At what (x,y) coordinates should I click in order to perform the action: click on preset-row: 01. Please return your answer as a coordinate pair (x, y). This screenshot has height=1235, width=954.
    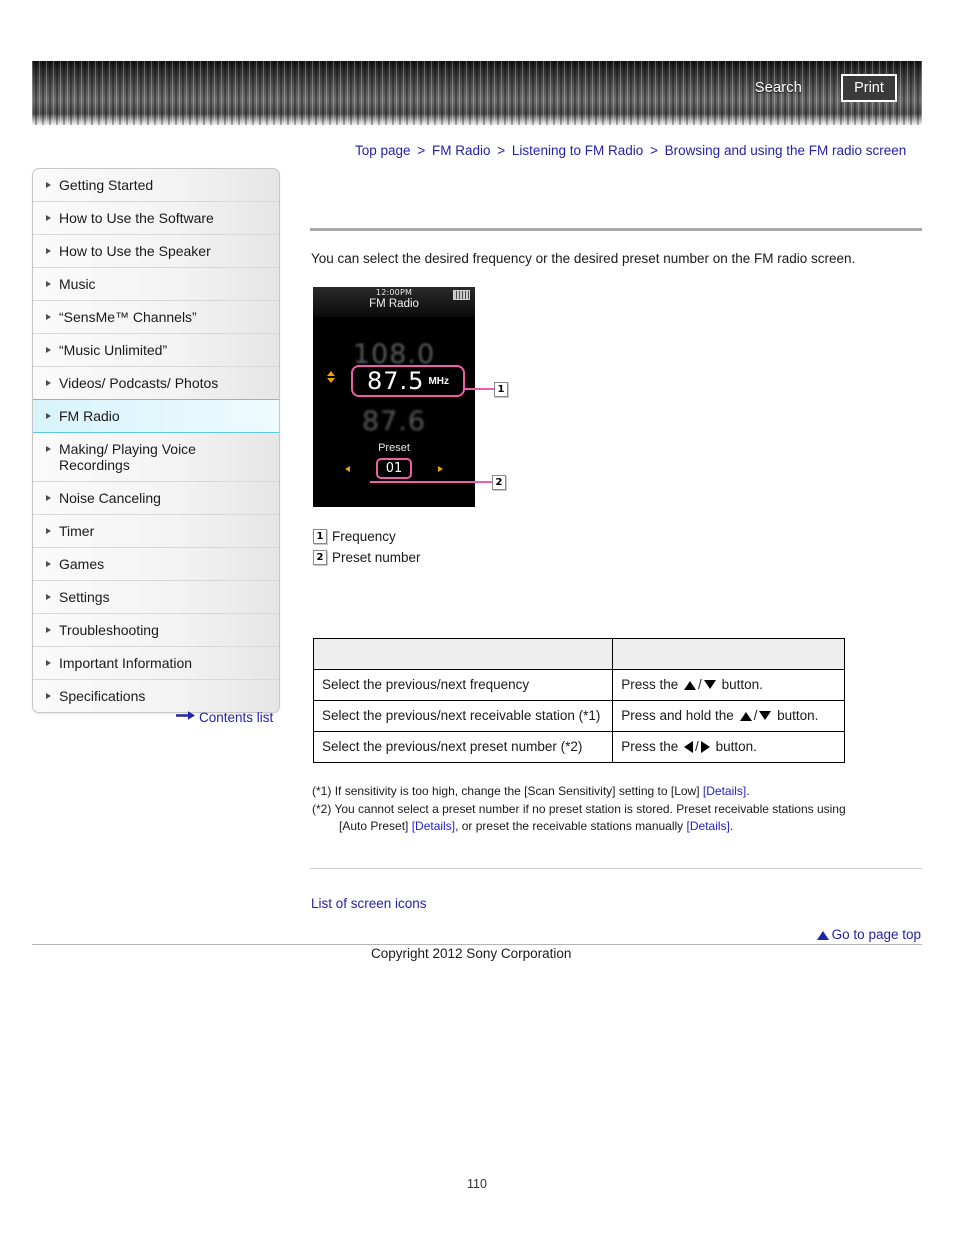
    Looking at the image, I should click on (394, 469).